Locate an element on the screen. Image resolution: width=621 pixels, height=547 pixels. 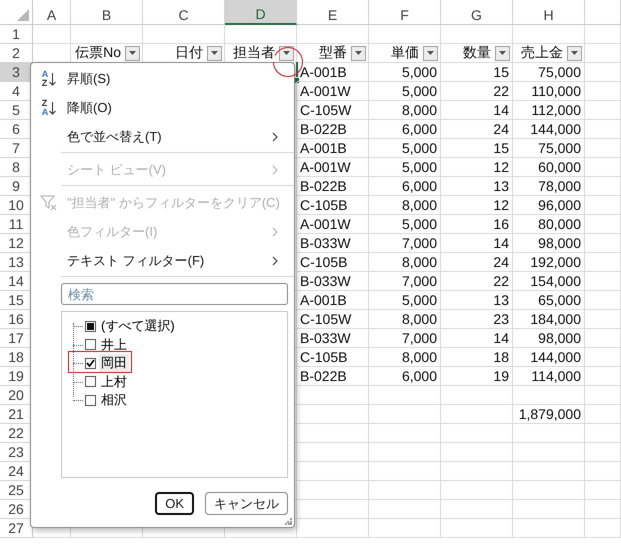
column-header: H is located at coordinates (549, 12).